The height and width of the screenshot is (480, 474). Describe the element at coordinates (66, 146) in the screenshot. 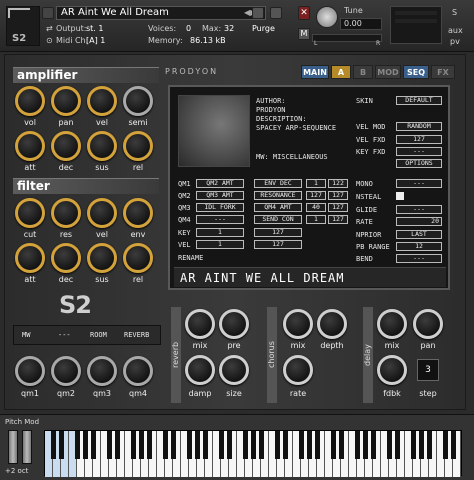

I see `amp-dec-knob` at that location.